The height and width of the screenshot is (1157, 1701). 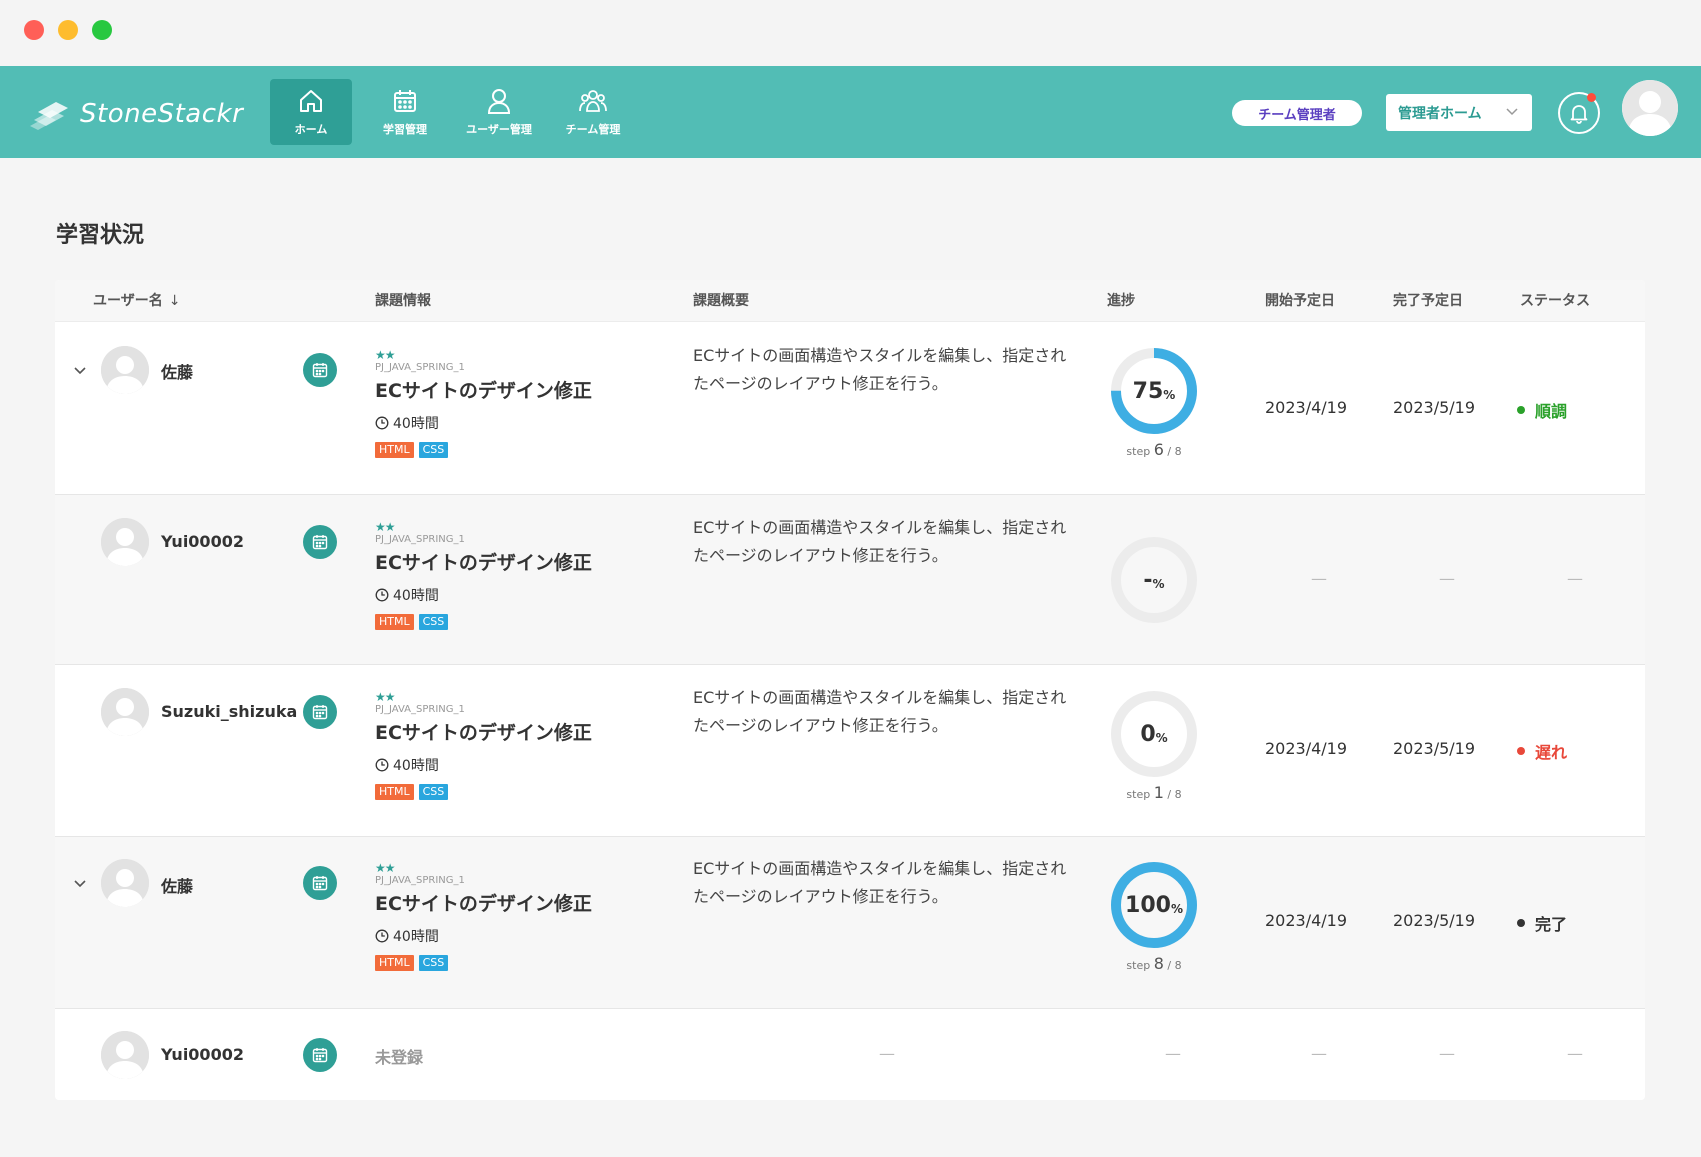 What do you see at coordinates (311, 129) in the screenshot?
I see `nav-home-label: ホーム` at bounding box center [311, 129].